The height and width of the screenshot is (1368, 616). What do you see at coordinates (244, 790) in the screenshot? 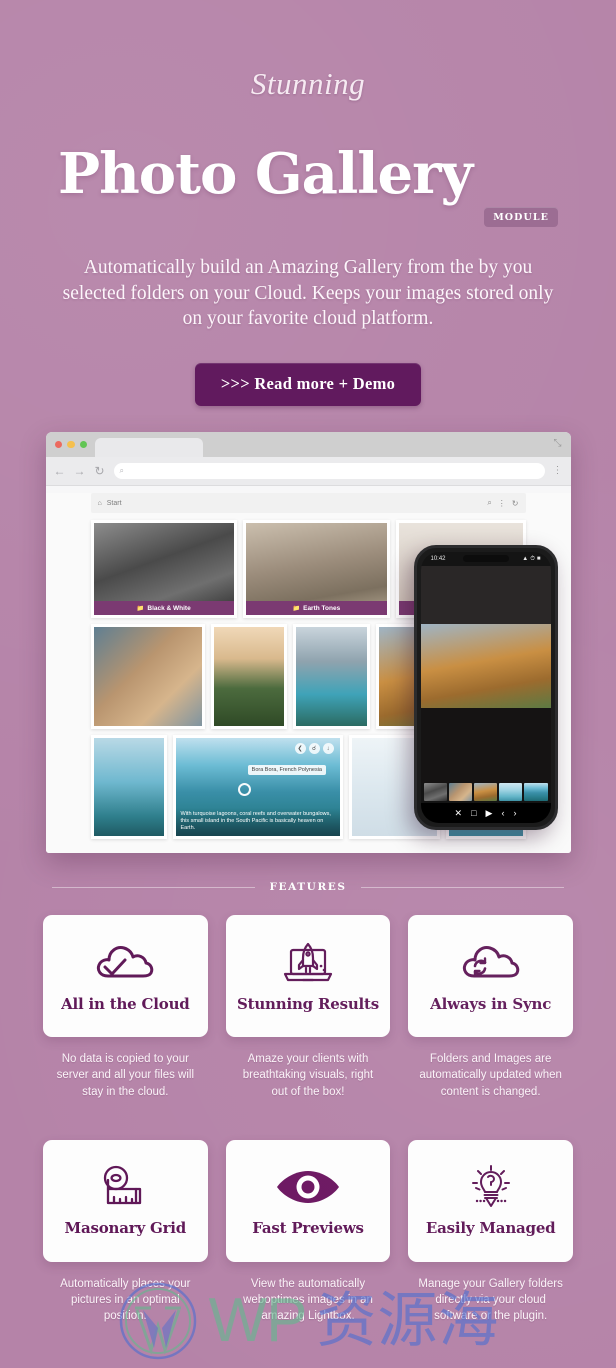
I see `hotspot-marker` at bounding box center [244, 790].